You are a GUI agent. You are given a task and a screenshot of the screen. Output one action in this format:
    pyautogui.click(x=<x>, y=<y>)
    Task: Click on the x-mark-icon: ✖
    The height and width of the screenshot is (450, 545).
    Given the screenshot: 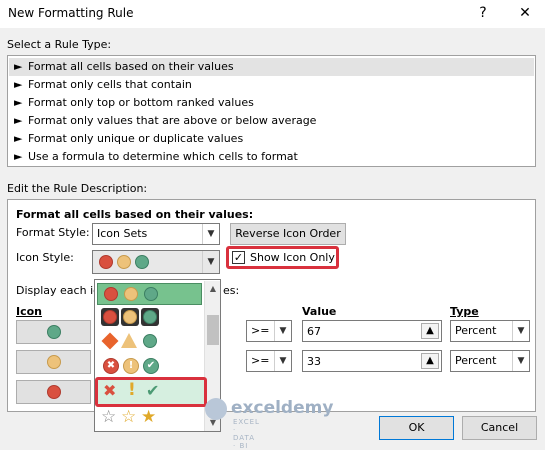 What is the action you would take?
    pyautogui.click(x=110, y=390)
    